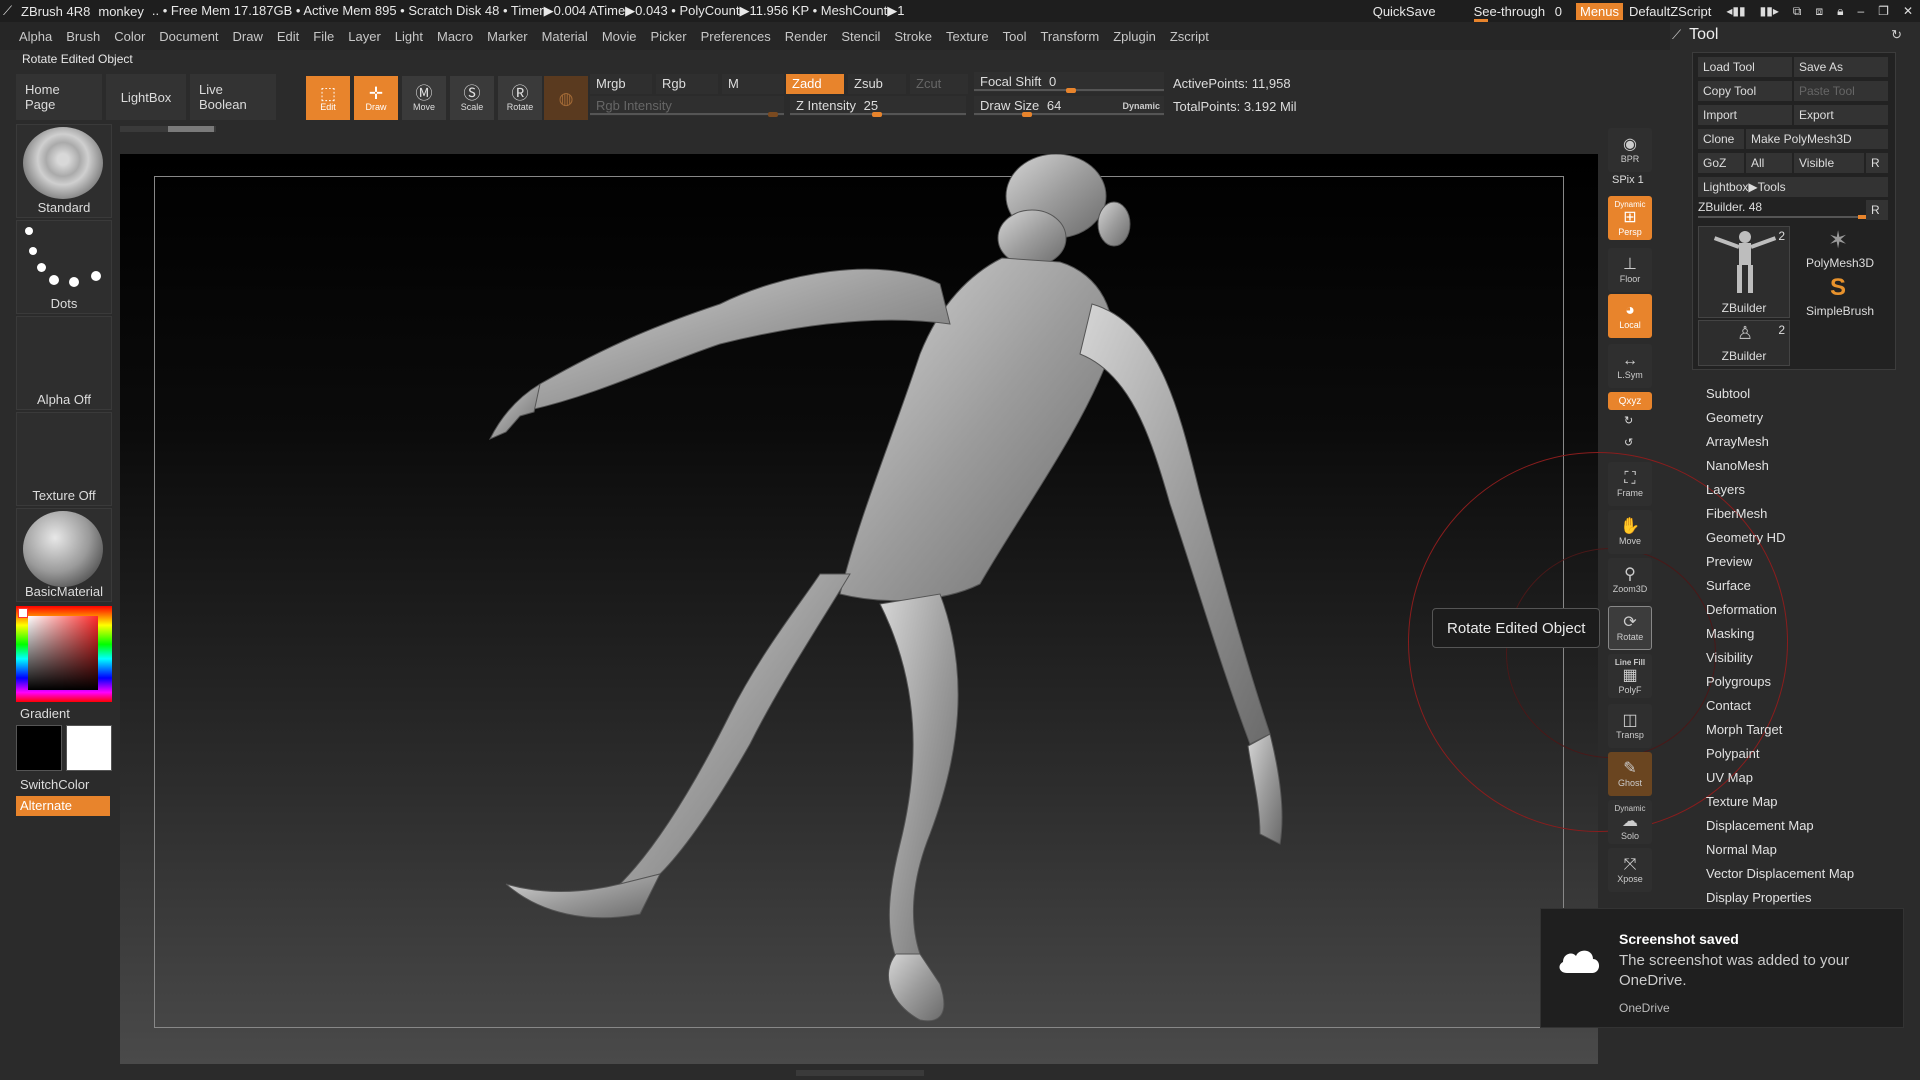 This screenshot has width=1920, height=1080. What do you see at coordinates (1630, 774) in the screenshot?
I see `ghost-button: ✎ Ghost` at bounding box center [1630, 774].